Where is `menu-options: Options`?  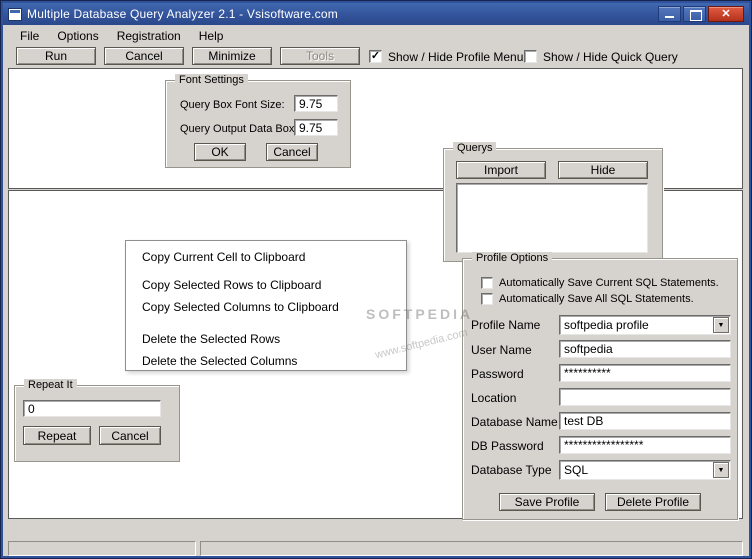 menu-options: Options is located at coordinates (77, 36).